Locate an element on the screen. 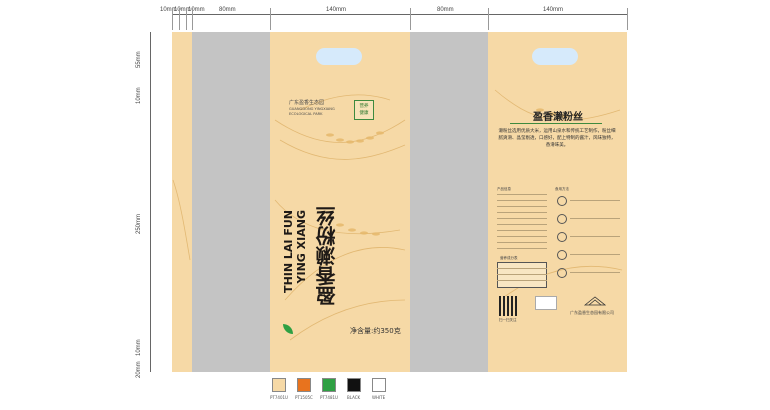 The image size is (770, 410). nutrition-table is located at coordinates (522, 275).